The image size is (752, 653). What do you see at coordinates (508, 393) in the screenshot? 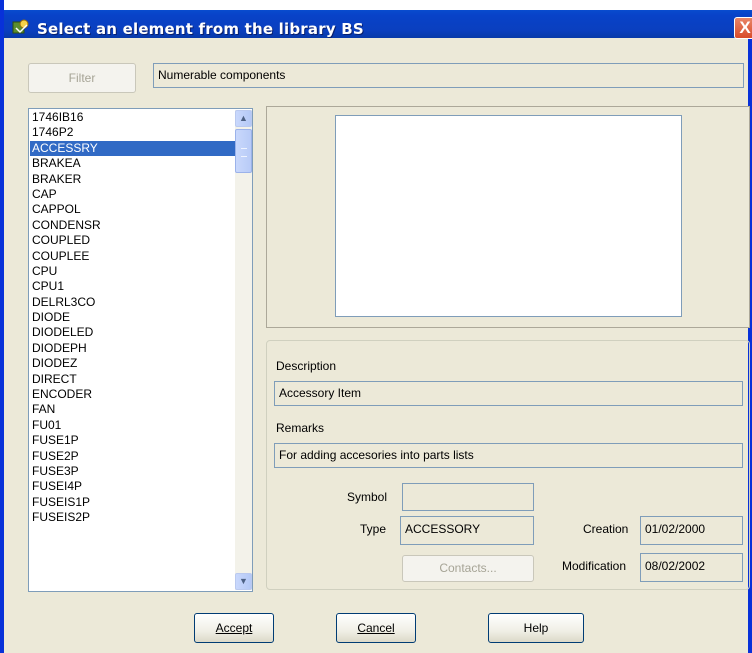
I see `description-field: Accessory Item` at bounding box center [508, 393].